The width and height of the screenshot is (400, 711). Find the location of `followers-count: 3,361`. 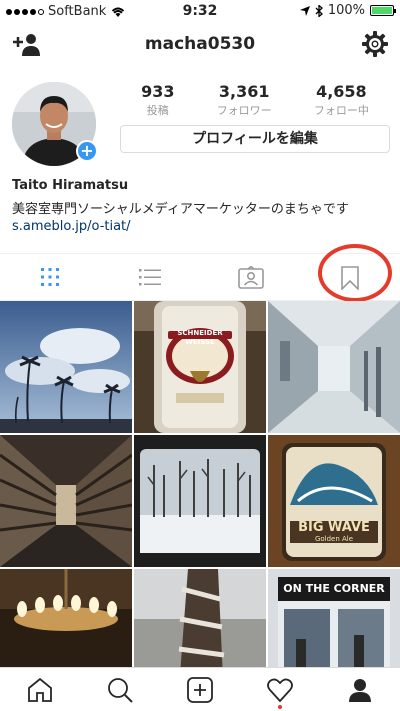

followers-count: 3,361 is located at coordinates (244, 91).